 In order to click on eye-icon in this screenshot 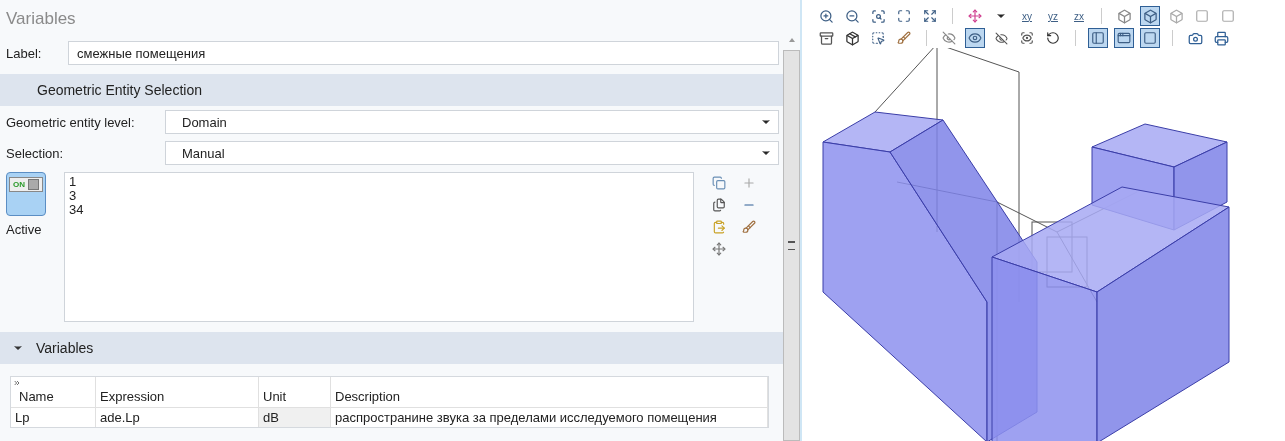, I will do `click(975, 38)`.